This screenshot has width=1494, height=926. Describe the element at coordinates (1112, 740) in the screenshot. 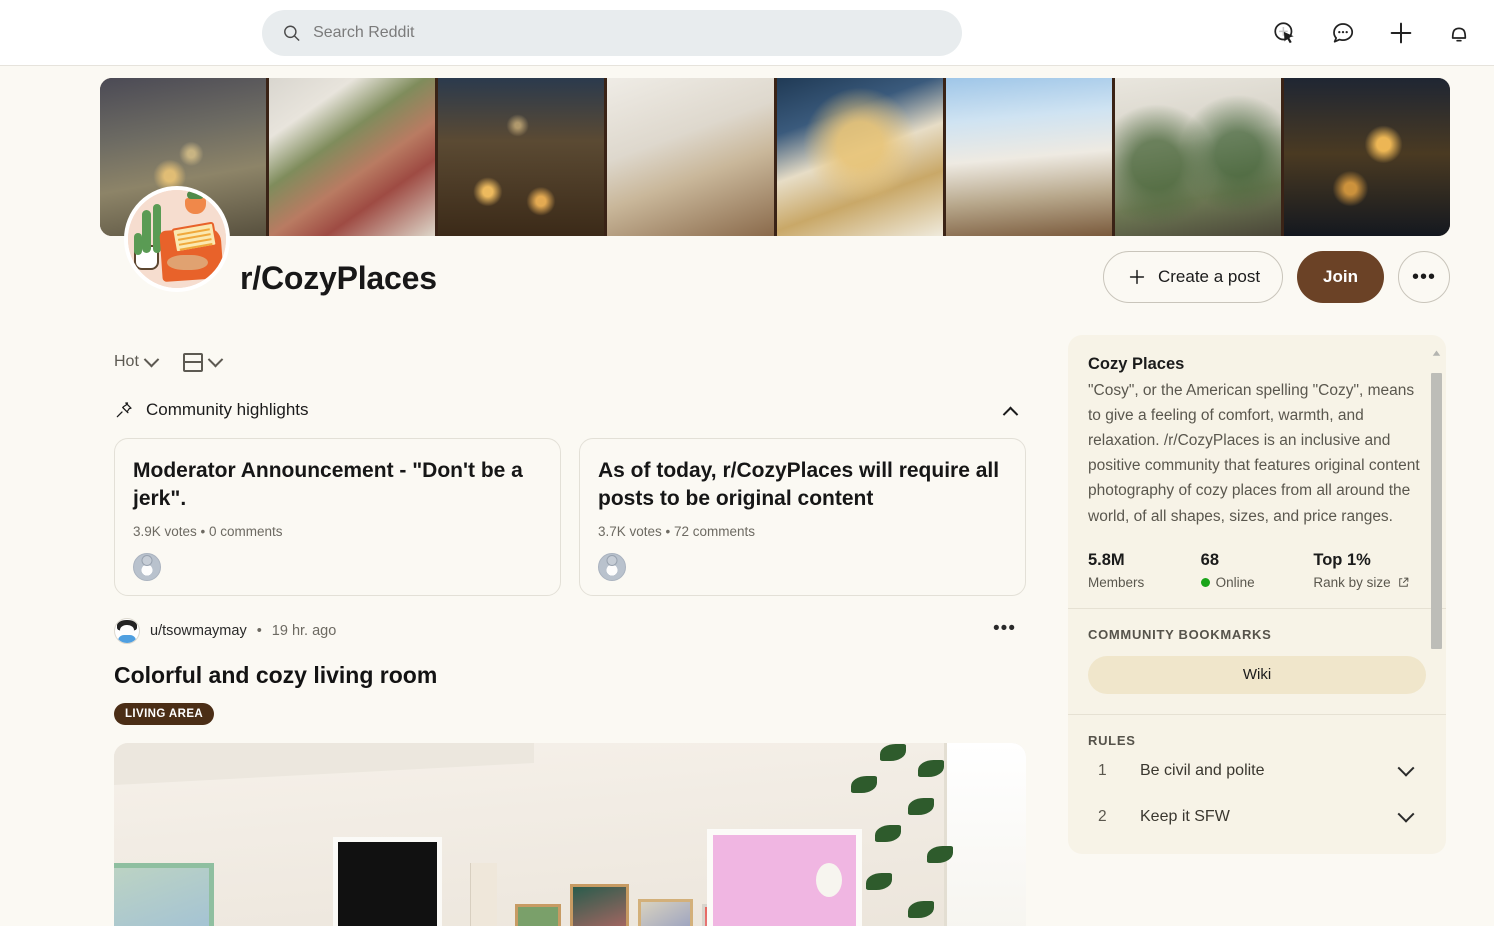

I see `rules-section-label: RULES` at that location.